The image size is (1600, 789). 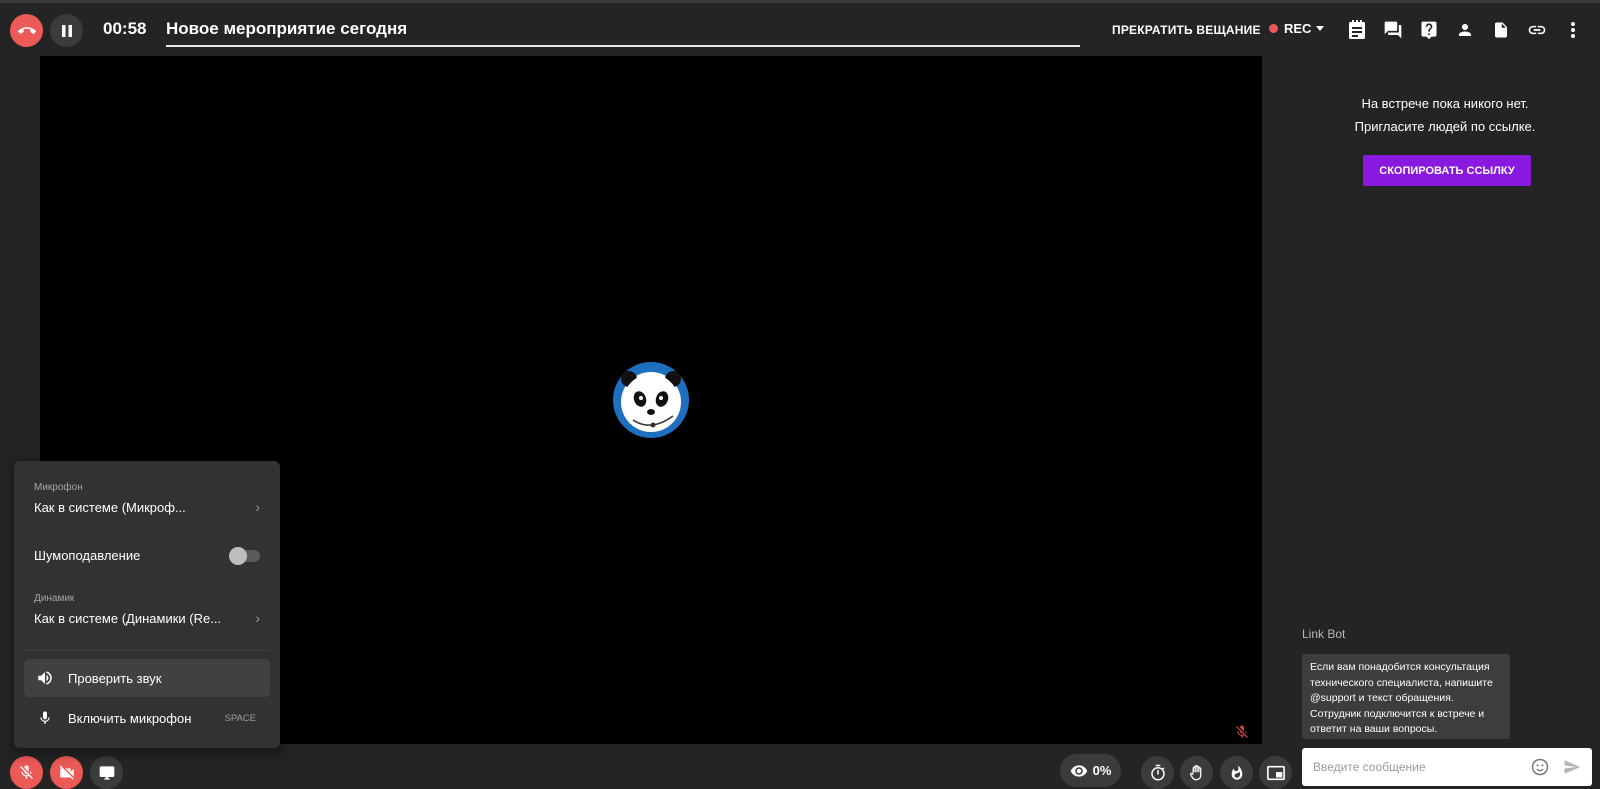 I want to click on check-sound-button: Проверить звук, so click(x=147, y=678).